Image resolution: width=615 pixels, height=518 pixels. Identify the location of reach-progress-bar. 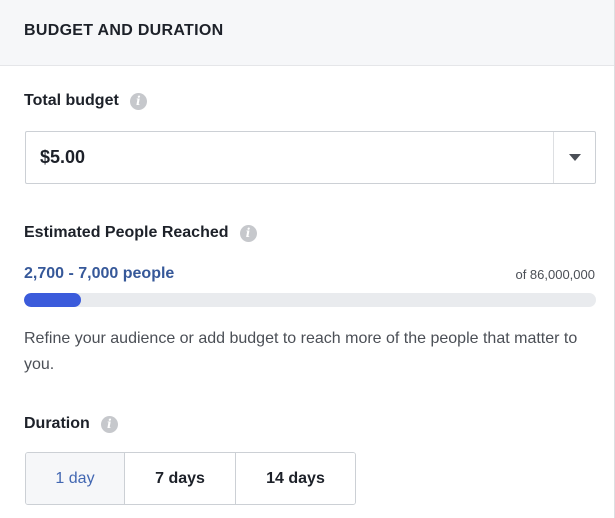
(310, 300).